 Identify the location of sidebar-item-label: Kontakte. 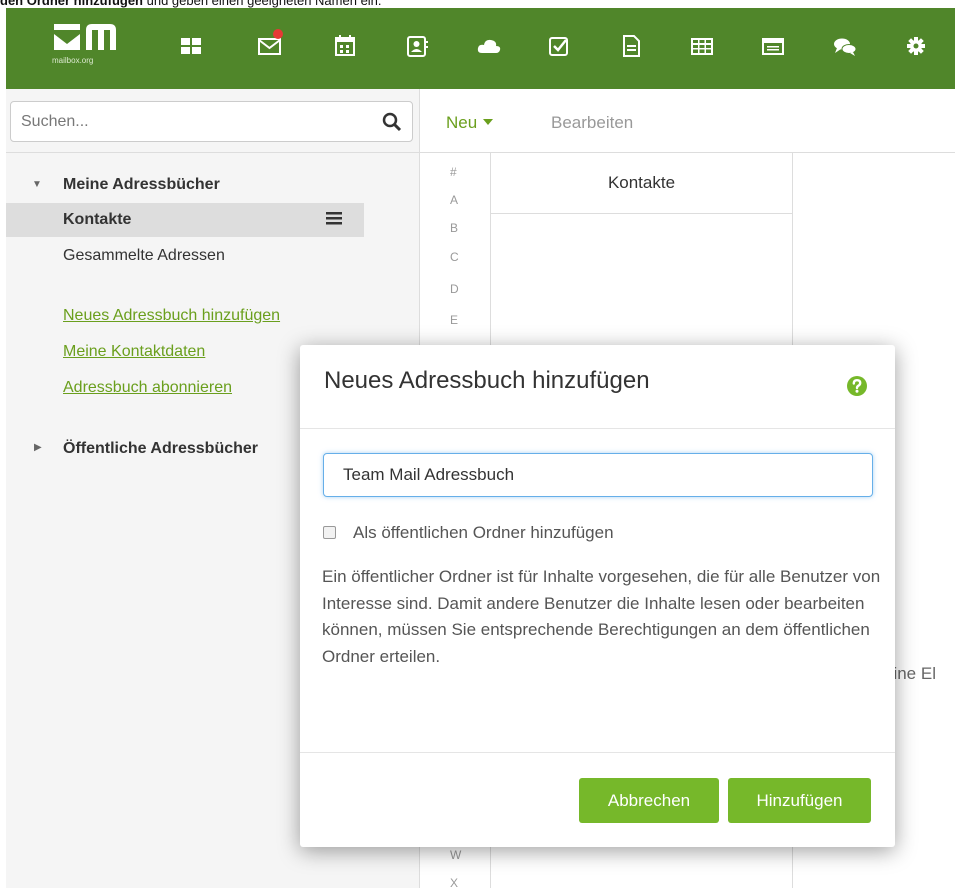
(97, 219).